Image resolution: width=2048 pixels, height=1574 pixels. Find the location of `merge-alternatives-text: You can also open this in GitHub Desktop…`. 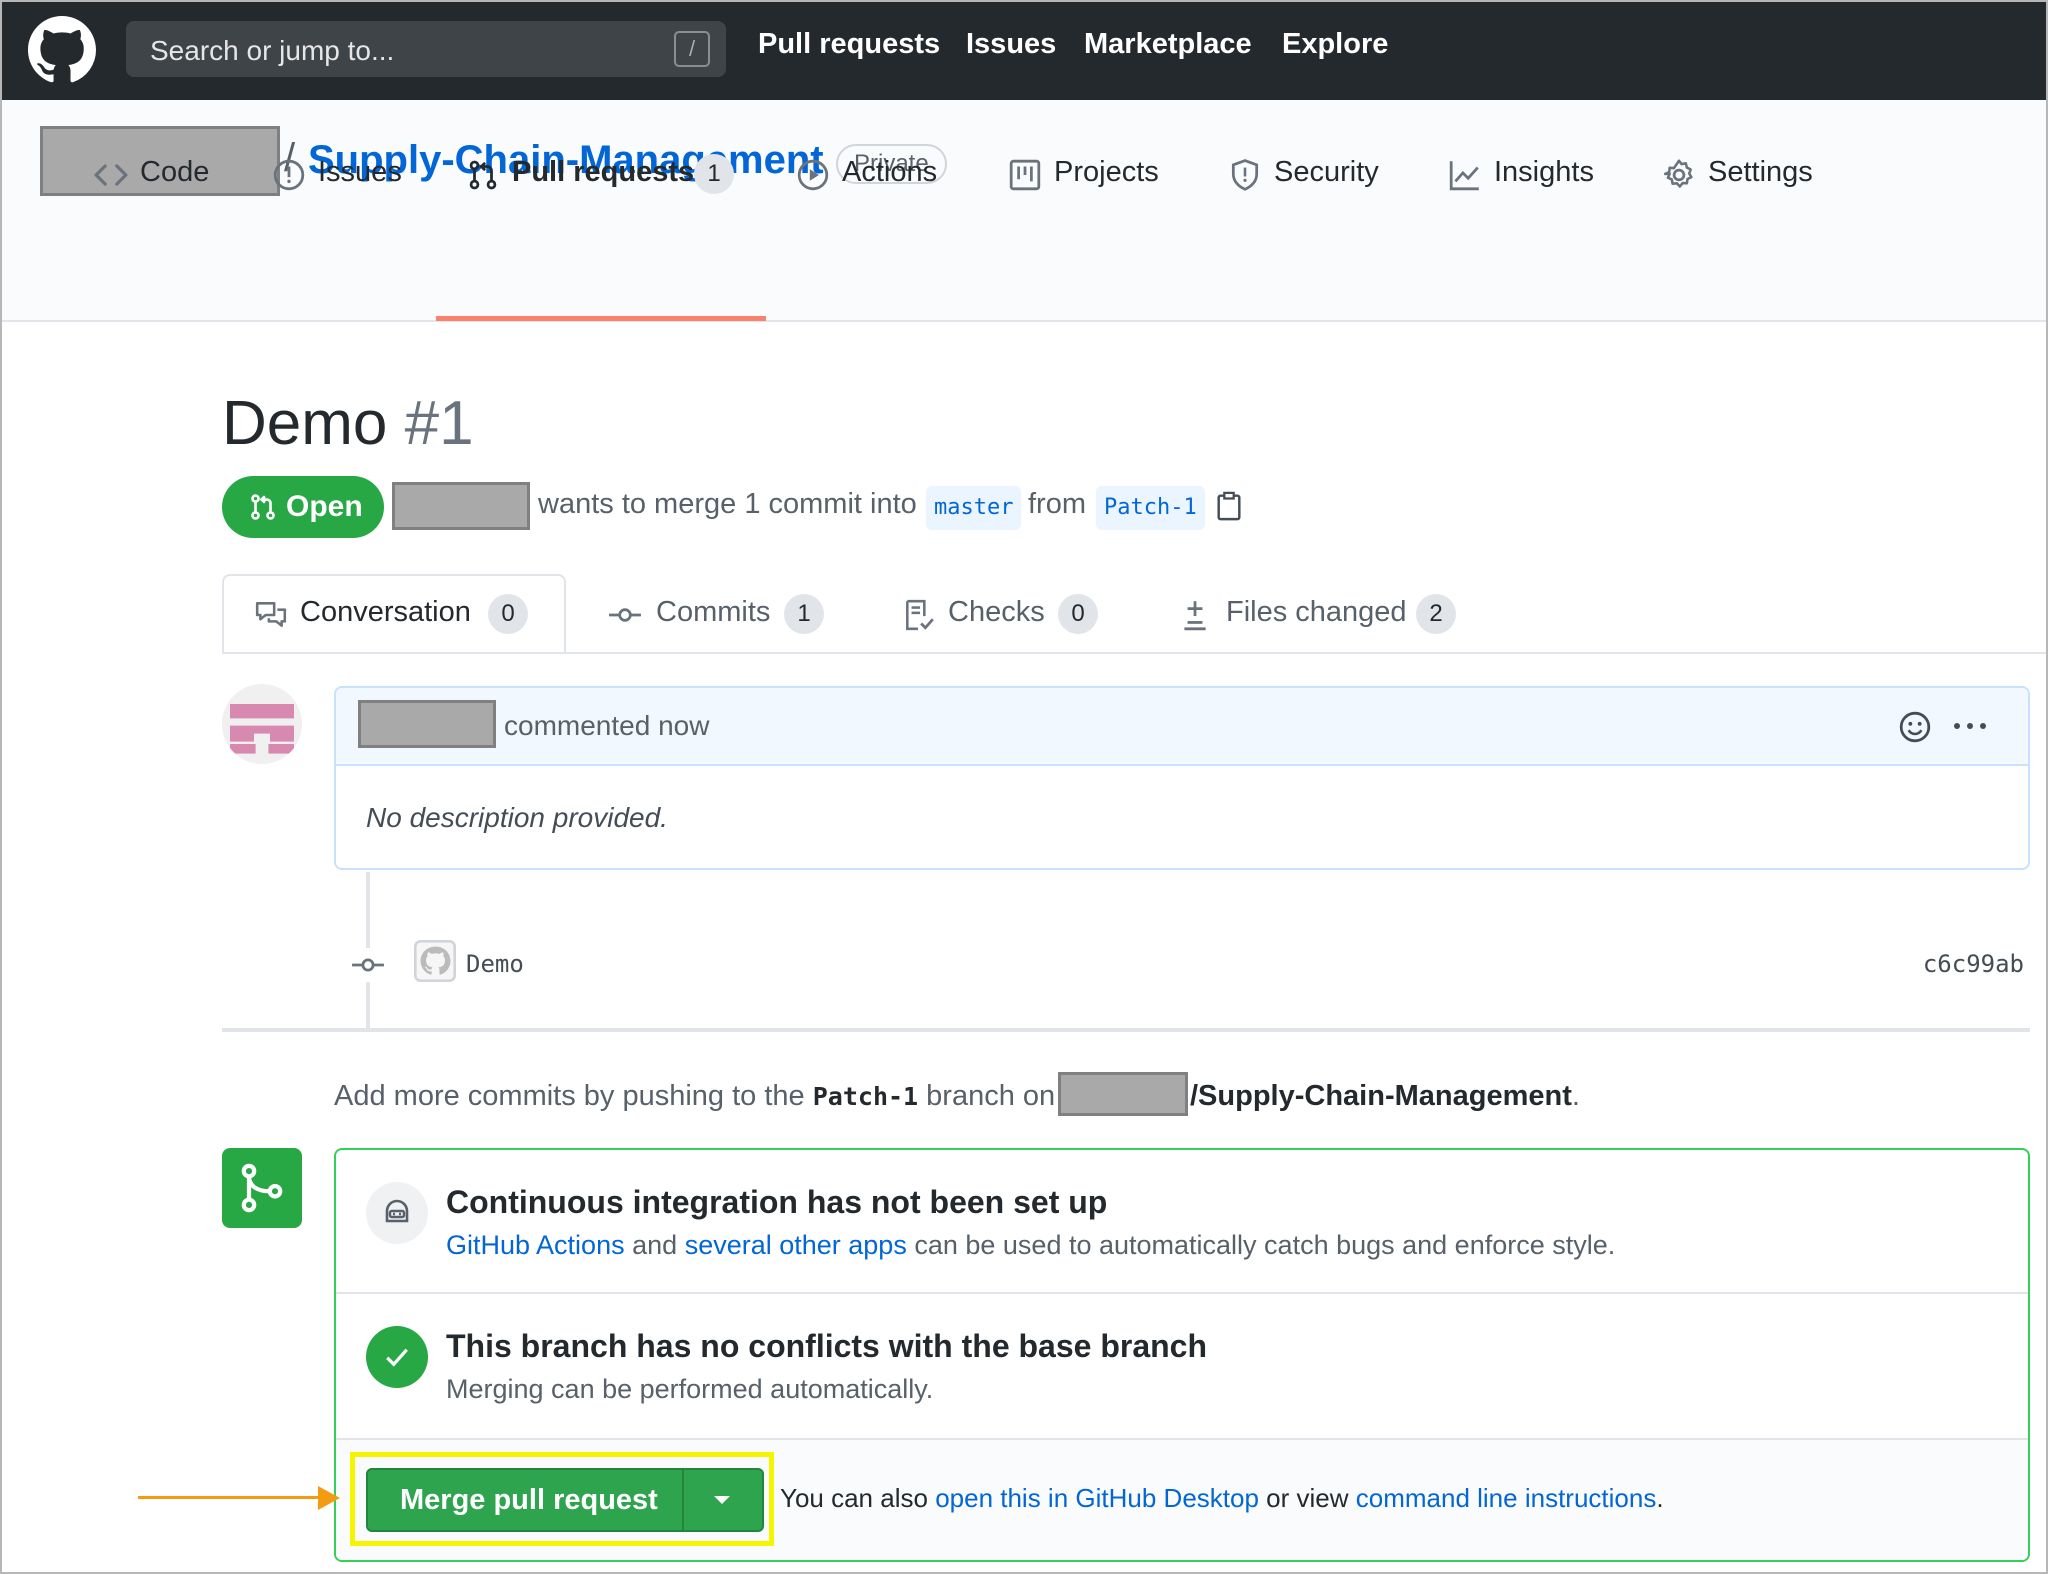

merge-alternatives-text: You can also open this in GitHub Desktop… is located at coordinates (1222, 1498).